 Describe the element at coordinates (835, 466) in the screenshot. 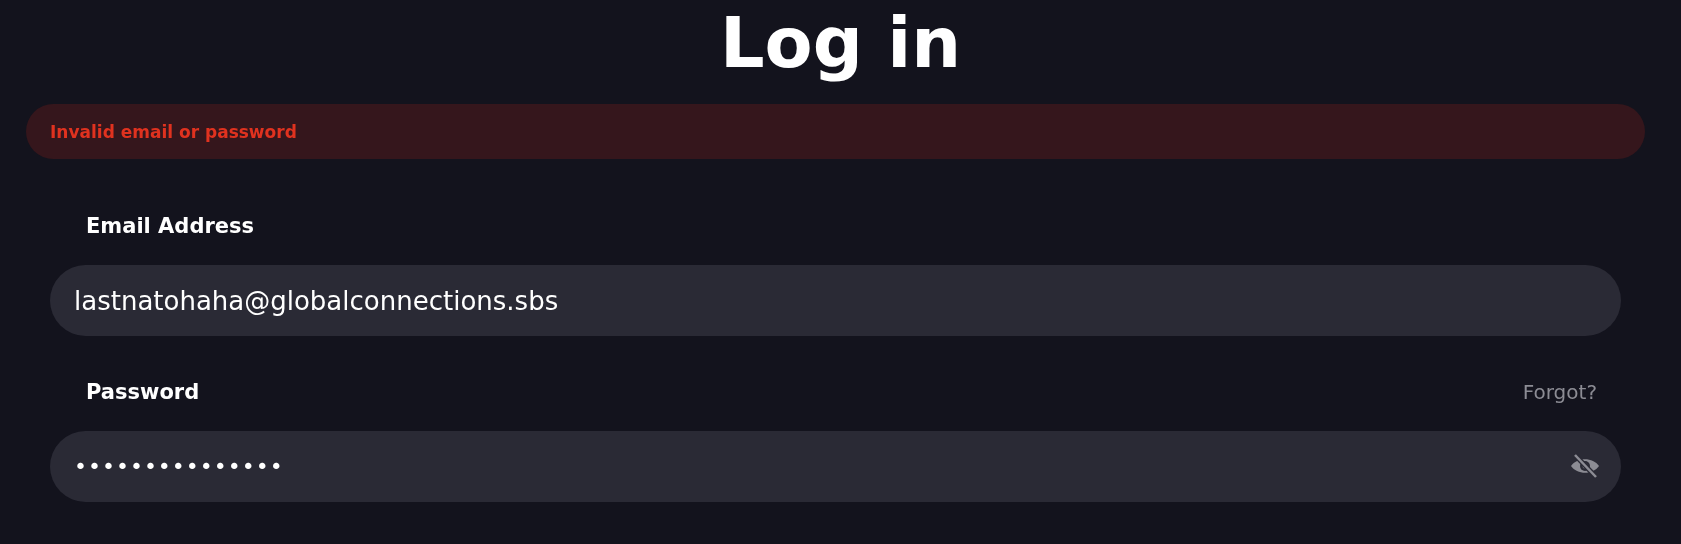

I see `password-field: •••••••••••••••` at that location.